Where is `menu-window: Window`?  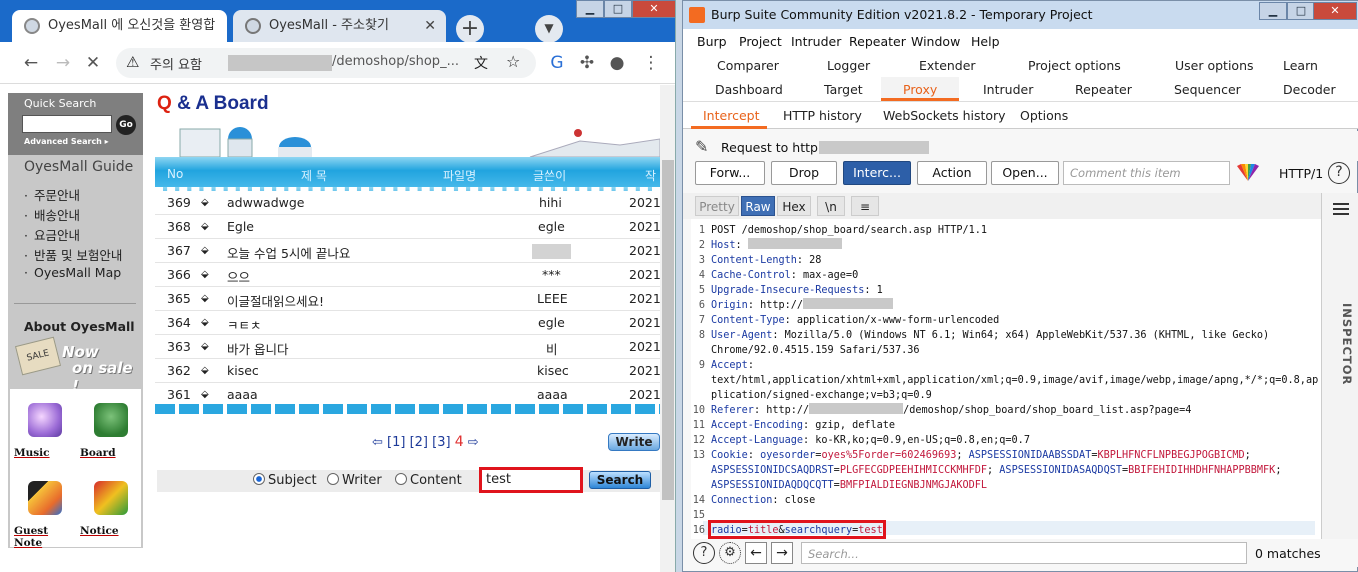 menu-window: Window is located at coordinates (935, 41).